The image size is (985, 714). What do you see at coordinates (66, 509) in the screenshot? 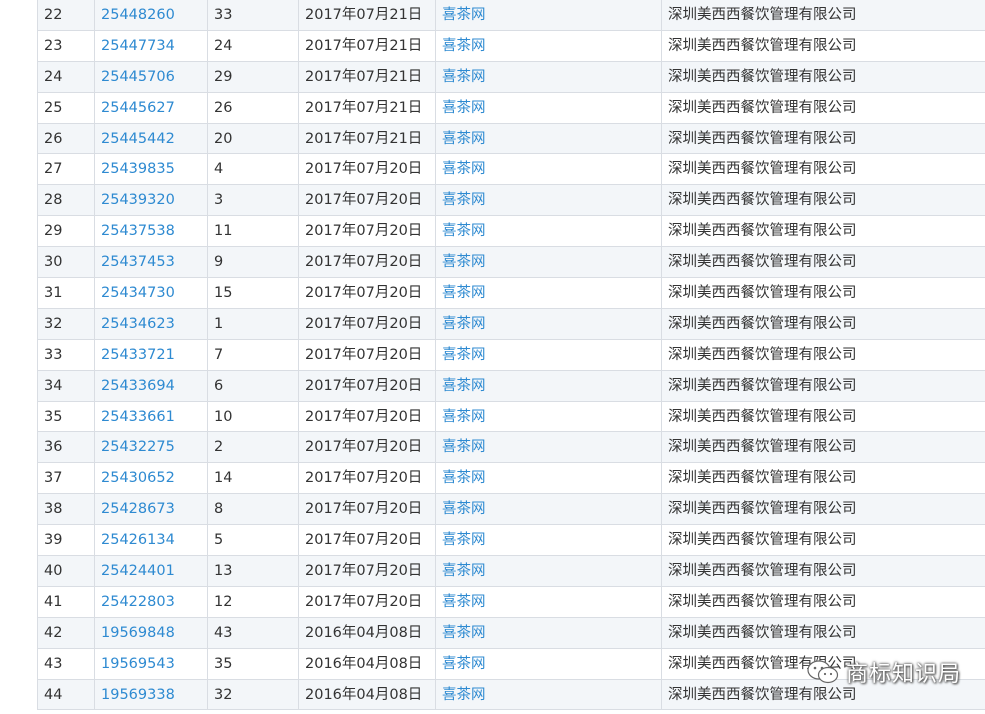
I see `seq-cell: 38` at bounding box center [66, 509].